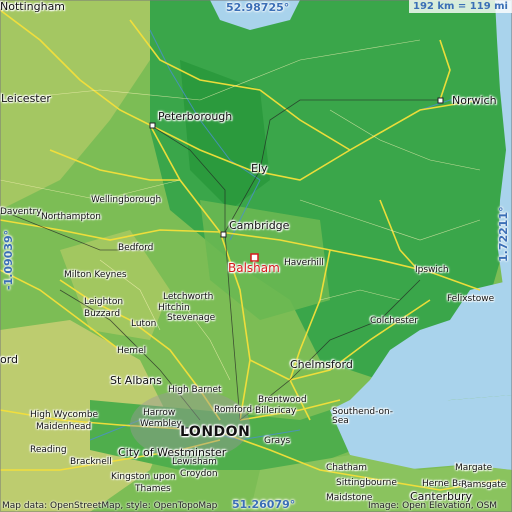 This screenshot has height=512, width=512. I want to click on place-billericay: Billericay, so click(276, 411).